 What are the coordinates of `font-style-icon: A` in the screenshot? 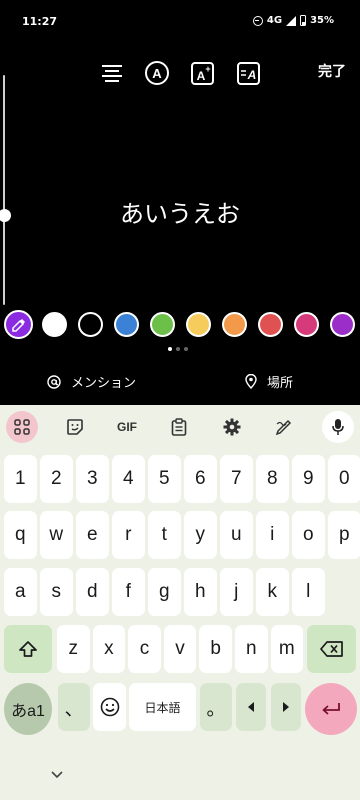 It's located at (157, 73).